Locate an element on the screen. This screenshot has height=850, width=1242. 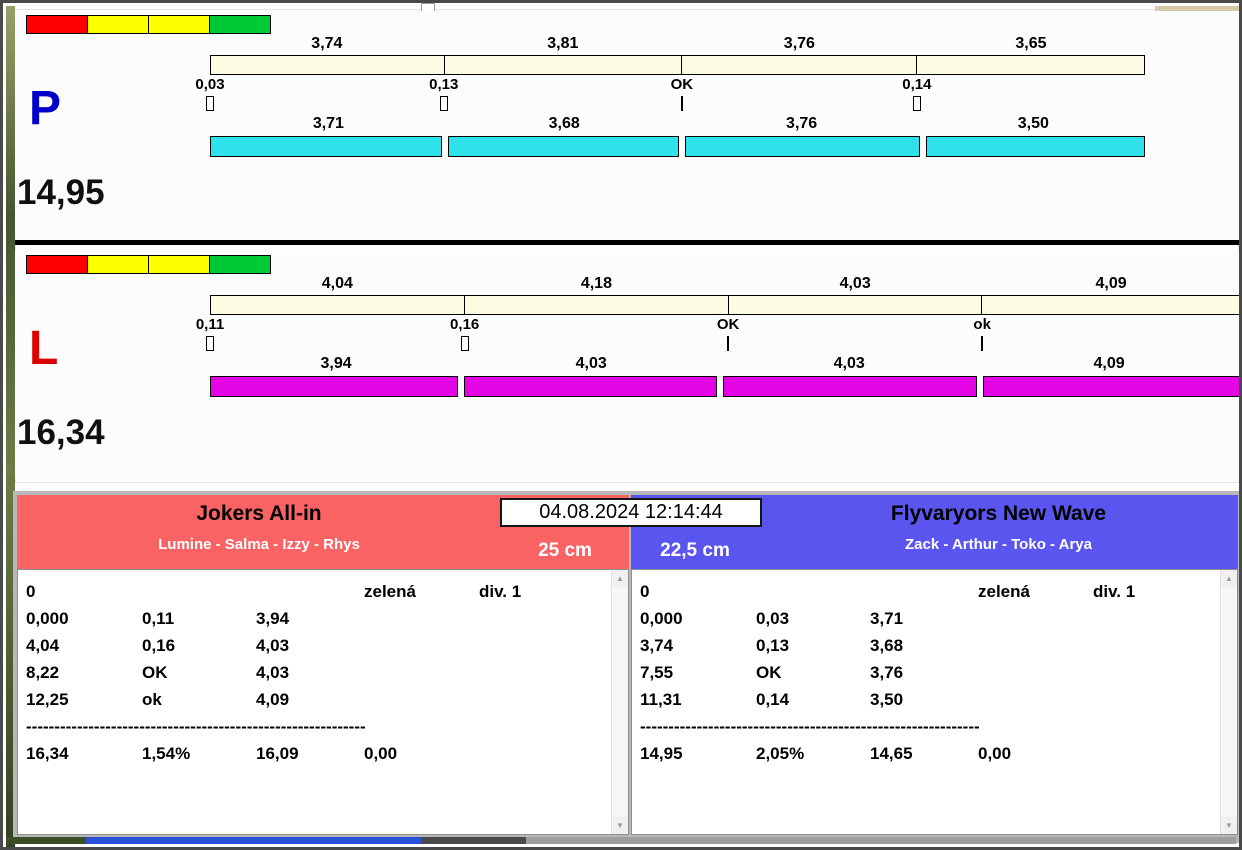
segment-time: 3,71 is located at coordinates (328, 123).